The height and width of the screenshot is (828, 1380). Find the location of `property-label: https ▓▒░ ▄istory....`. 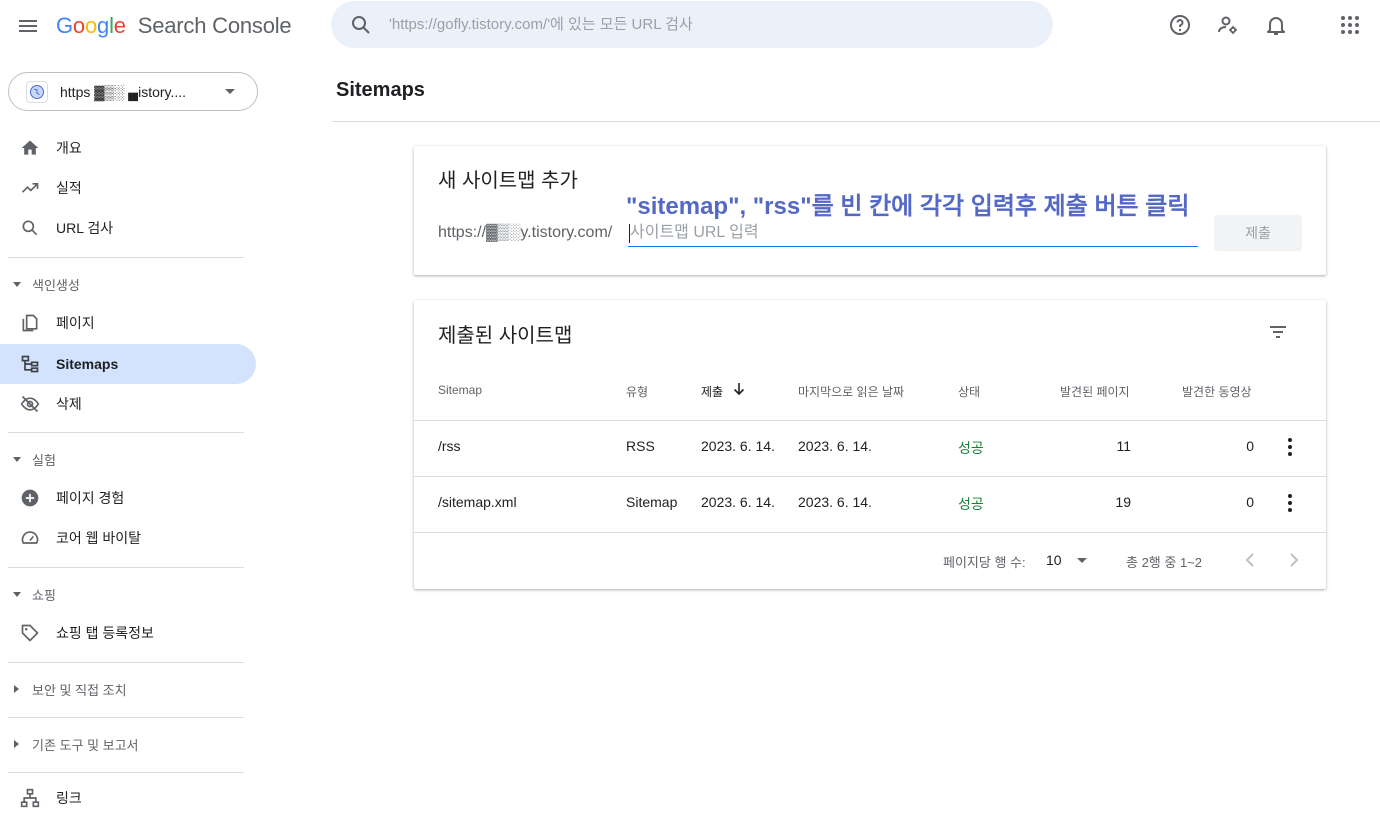

property-label: https ▓▒░ ▄istory.... is located at coordinates (123, 91).